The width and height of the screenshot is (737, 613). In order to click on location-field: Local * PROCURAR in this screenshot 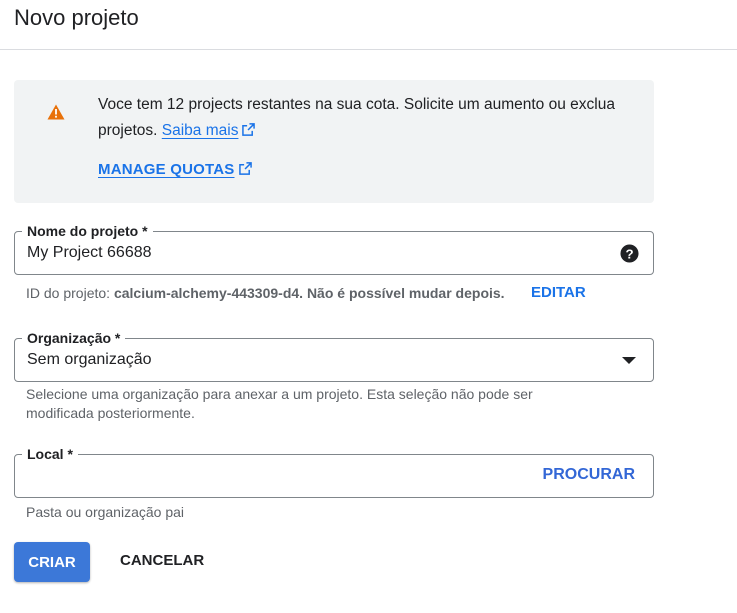, I will do `click(334, 471)`.